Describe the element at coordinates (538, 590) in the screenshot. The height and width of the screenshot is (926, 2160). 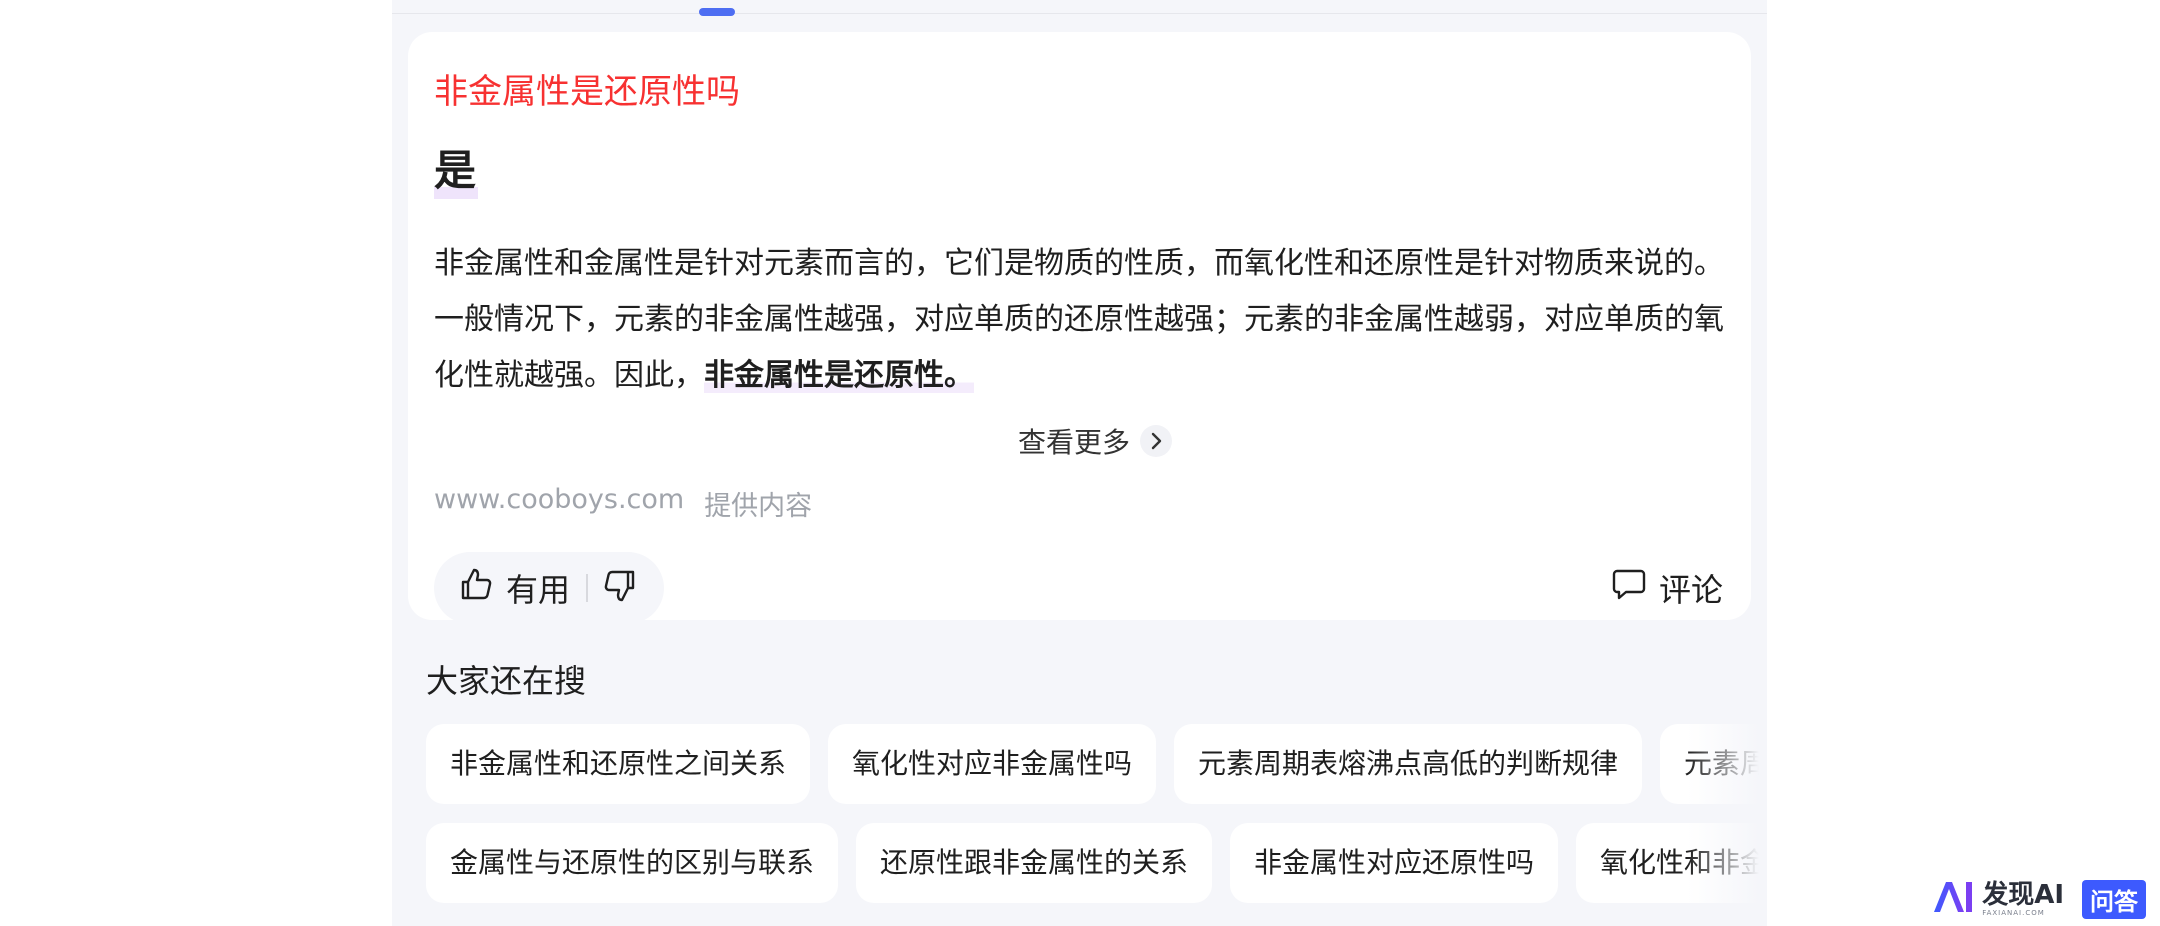
I see `useful-label: 有用` at that location.